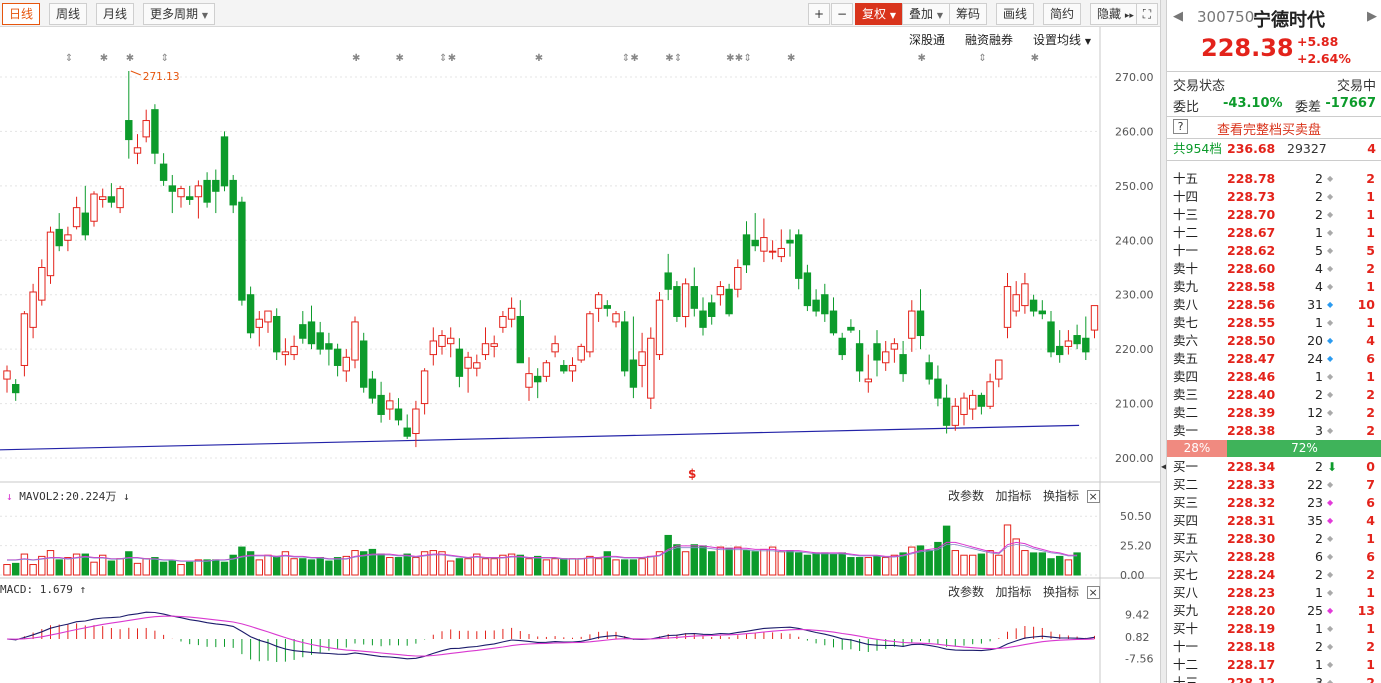 The height and width of the screenshot is (683, 1381). What do you see at coordinates (1274, 160) in the screenshot?
I see `divider` at bounding box center [1274, 160].